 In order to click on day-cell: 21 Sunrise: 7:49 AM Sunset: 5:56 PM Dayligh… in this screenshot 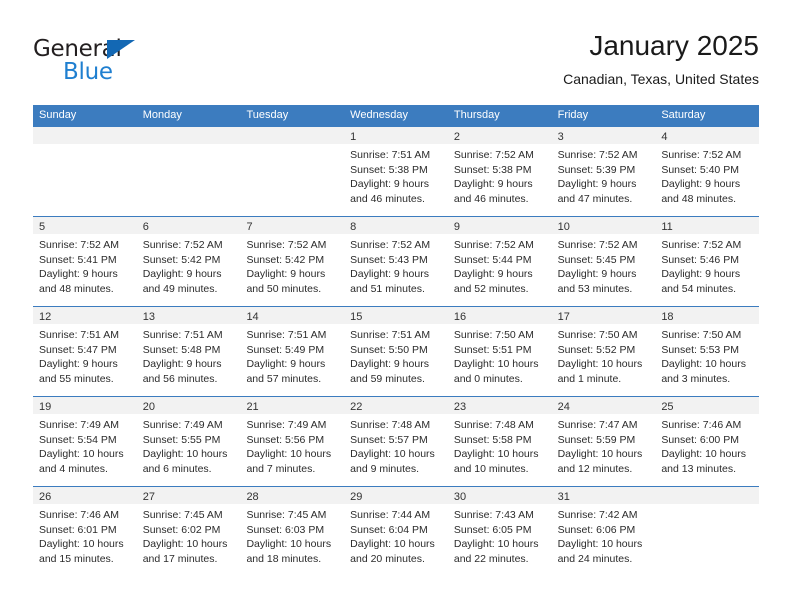, I will do `click(292, 441)`.